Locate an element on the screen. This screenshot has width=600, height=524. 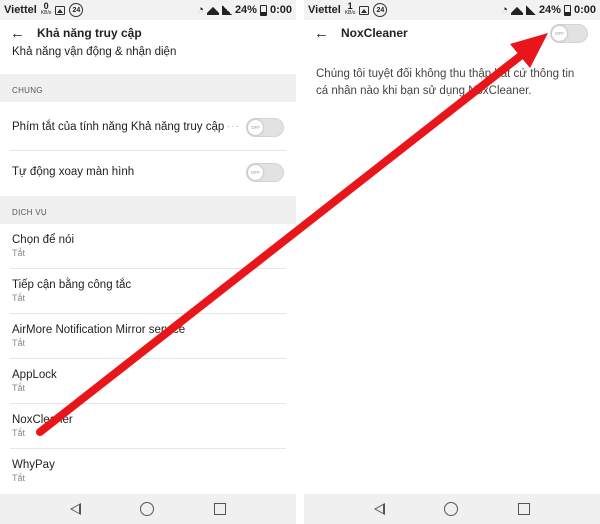
page-title: Khả năng truy cập is located at coordinates (89, 33).